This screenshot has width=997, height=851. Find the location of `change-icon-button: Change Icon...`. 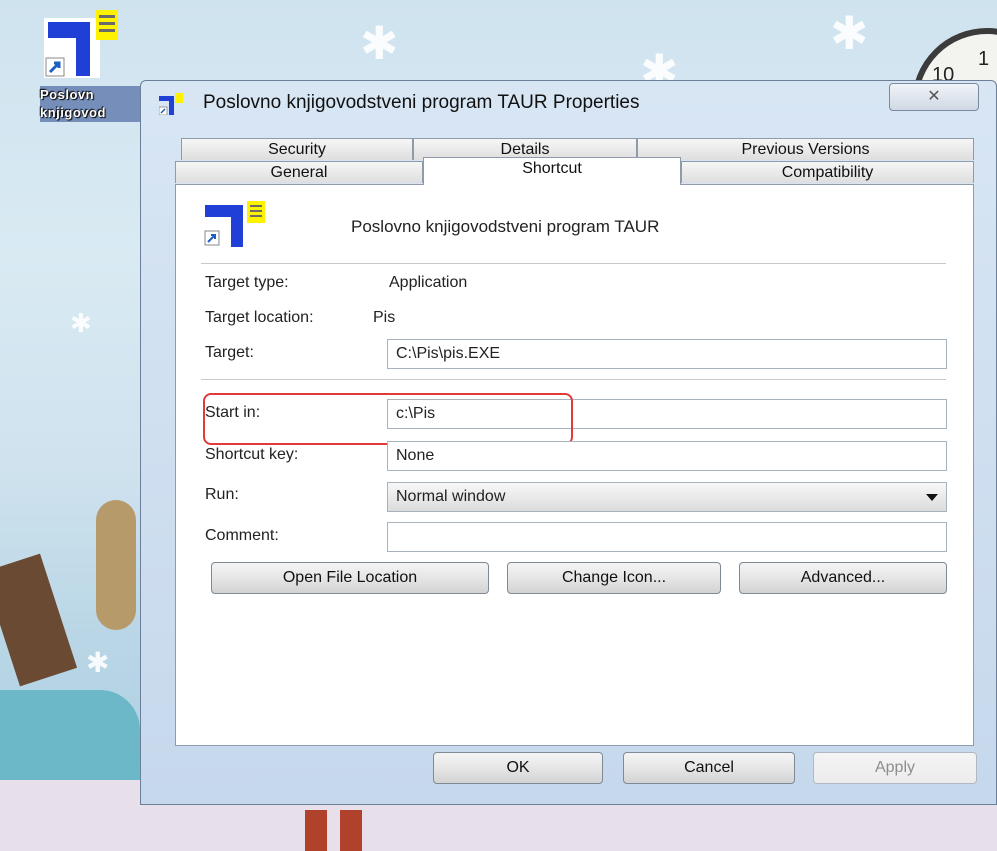

change-icon-button: Change Icon... is located at coordinates (614, 578).